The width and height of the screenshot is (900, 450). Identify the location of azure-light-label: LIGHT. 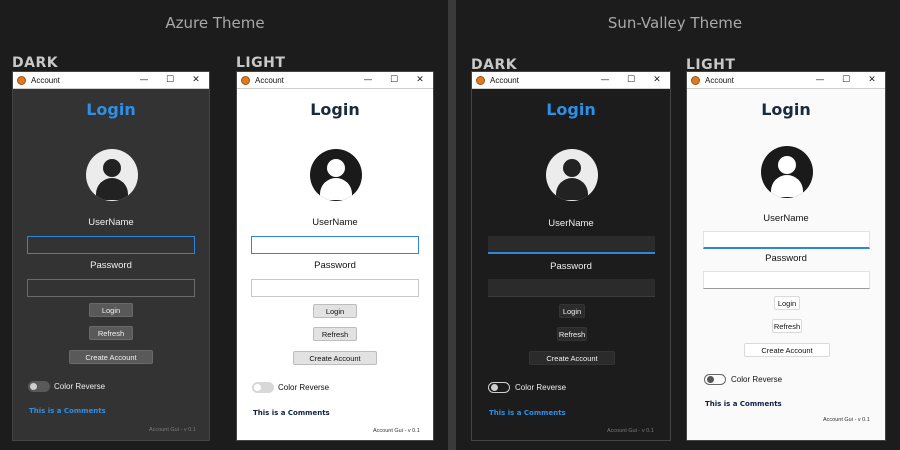
(261, 63).